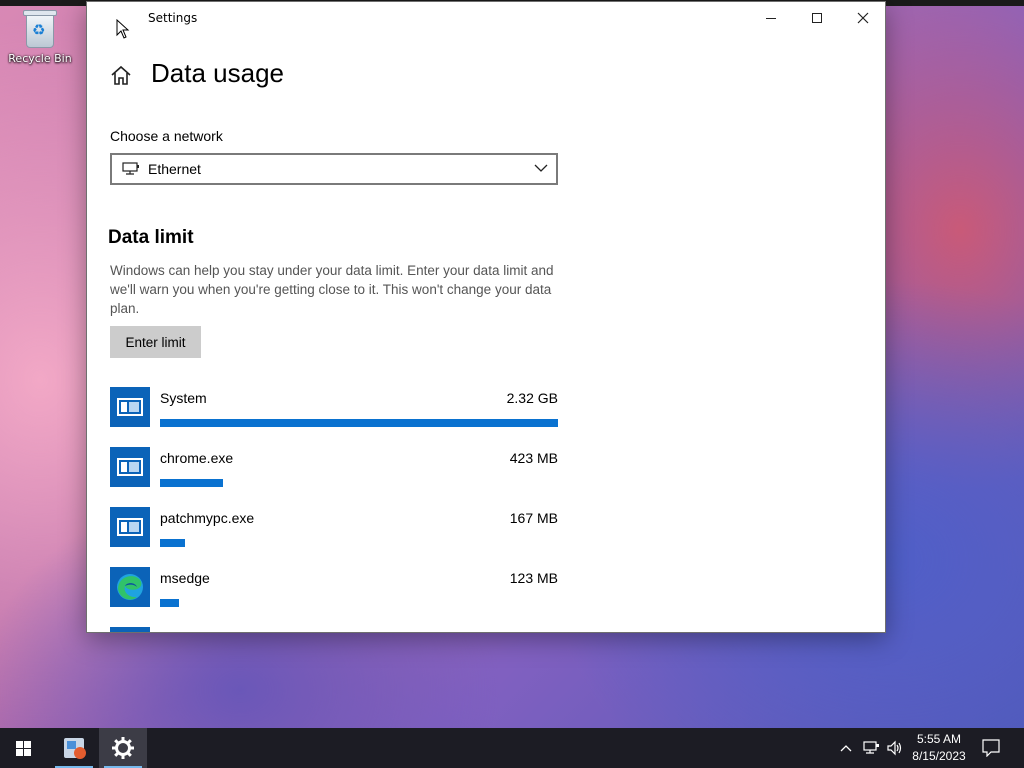 The height and width of the screenshot is (768, 1024). I want to click on edge-icon, so click(130, 587).